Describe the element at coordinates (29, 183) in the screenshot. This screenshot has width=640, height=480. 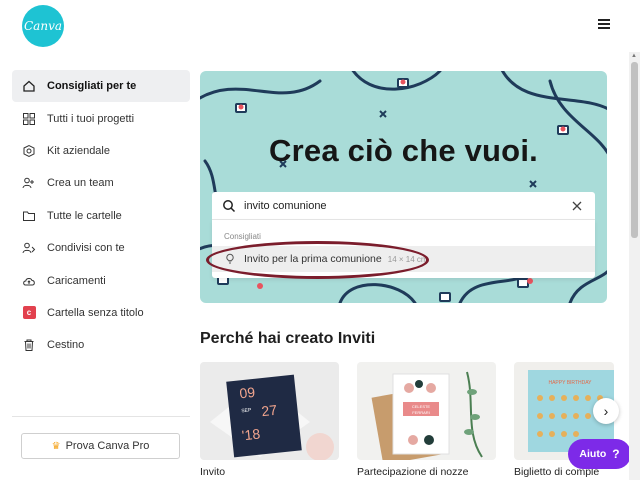
I see `team-icon` at that location.